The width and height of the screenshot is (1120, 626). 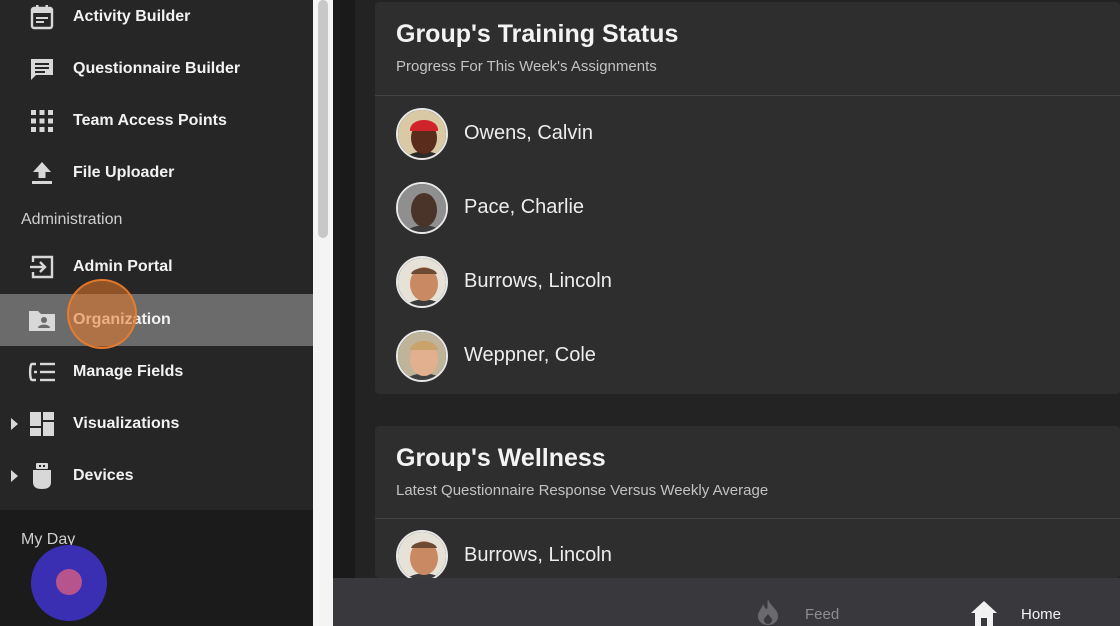 I want to click on athlete-row: Owens, Calvin, so click(x=747, y=133).